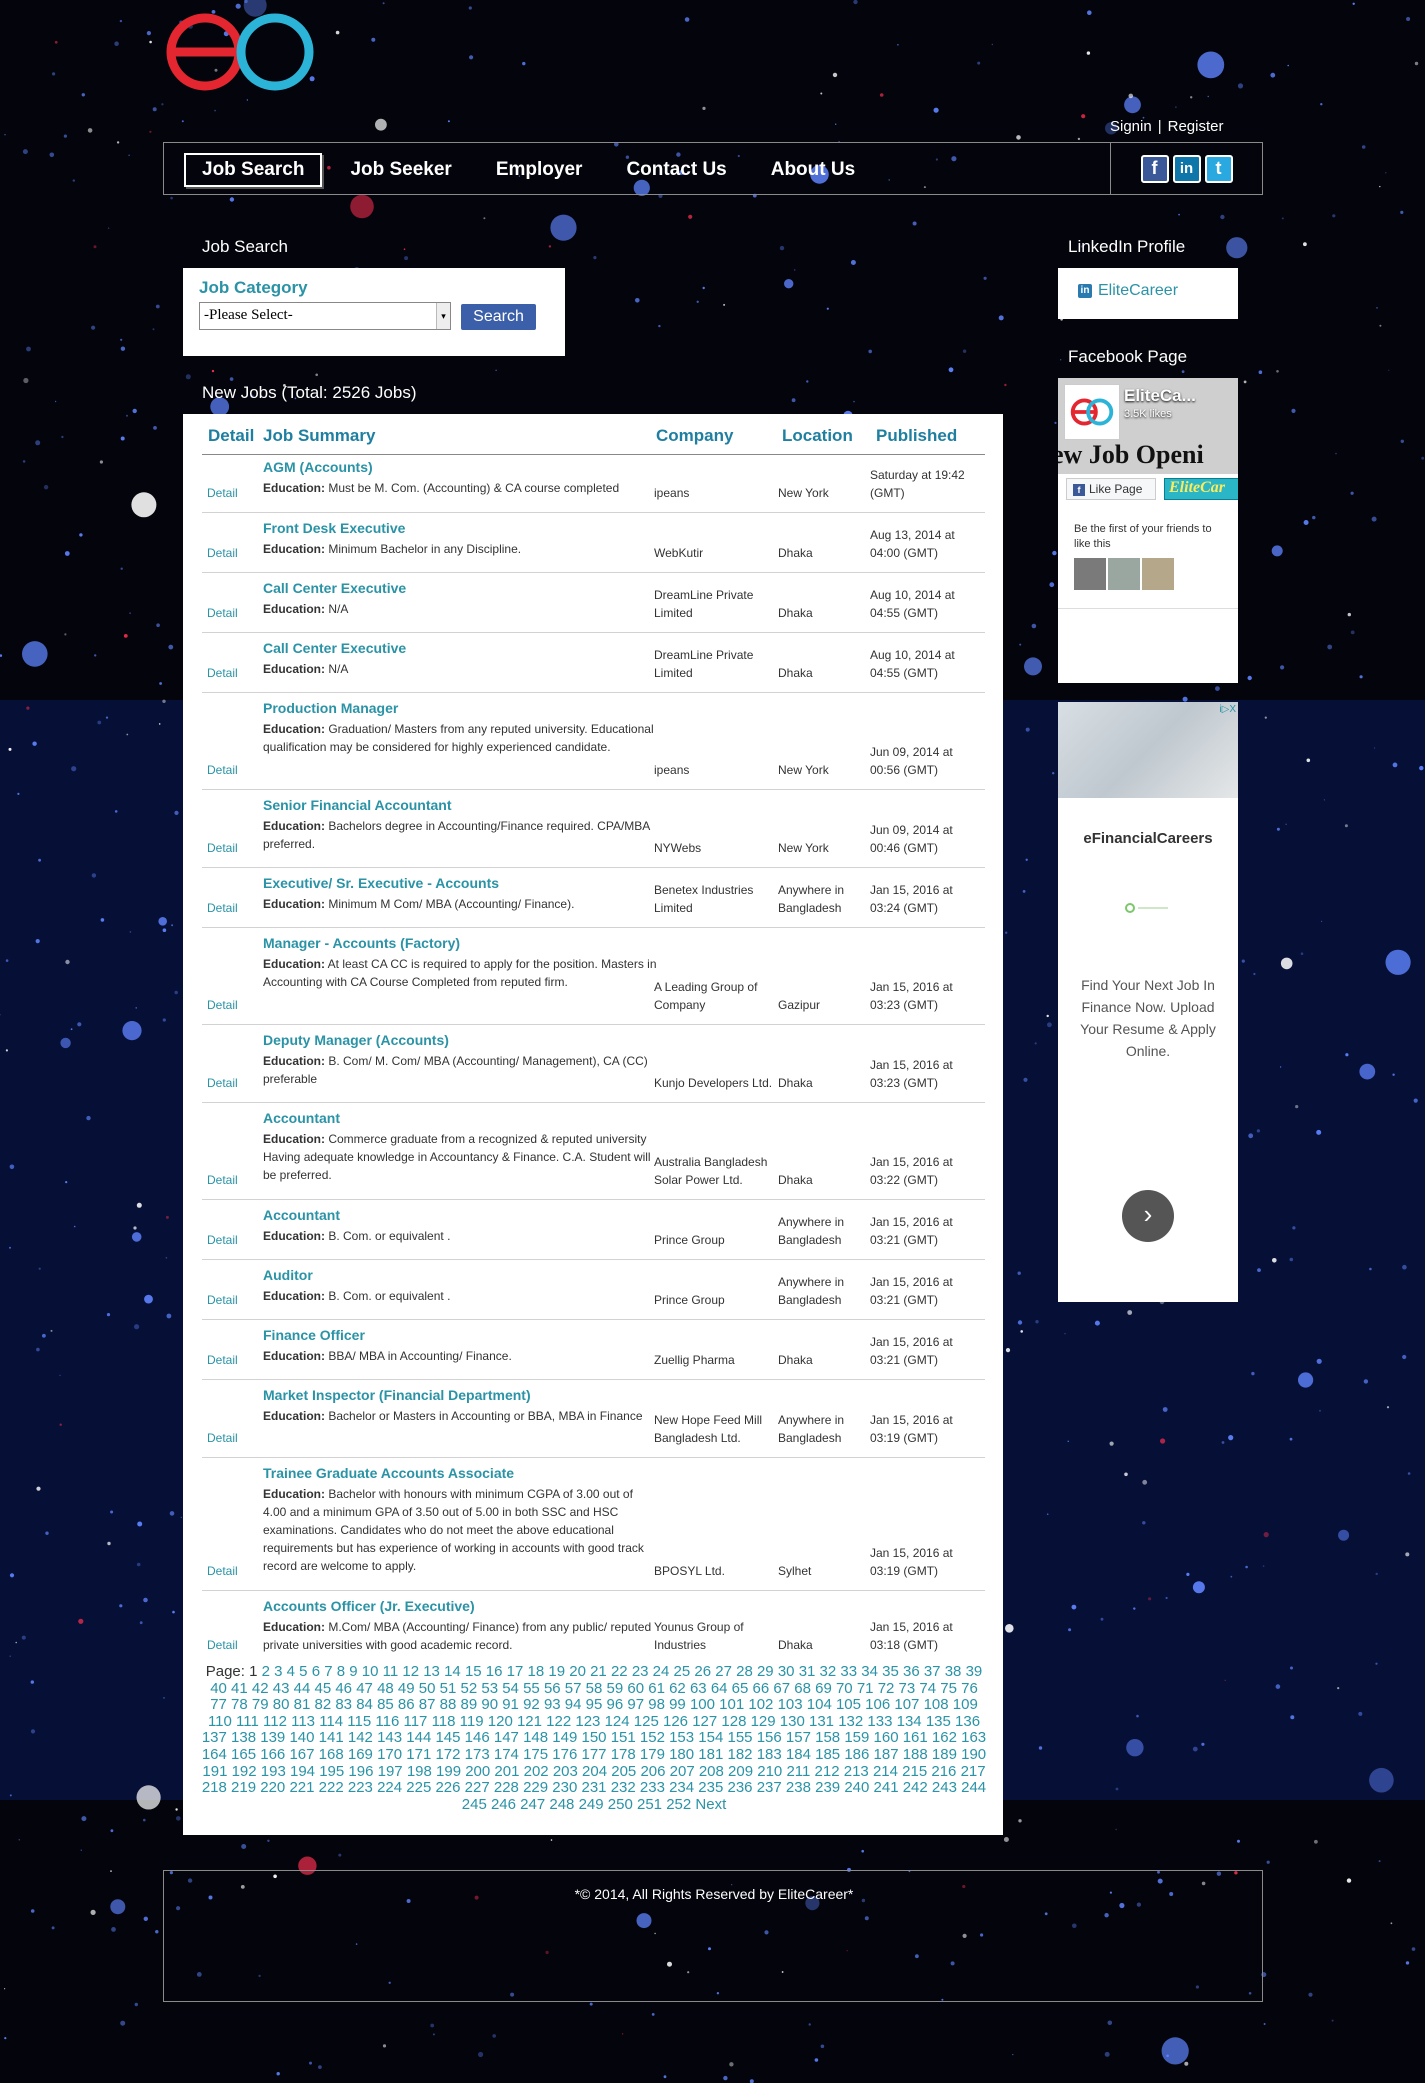  What do you see at coordinates (302, 1688) in the screenshot?
I see `page-link: 44` at bounding box center [302, 1688].